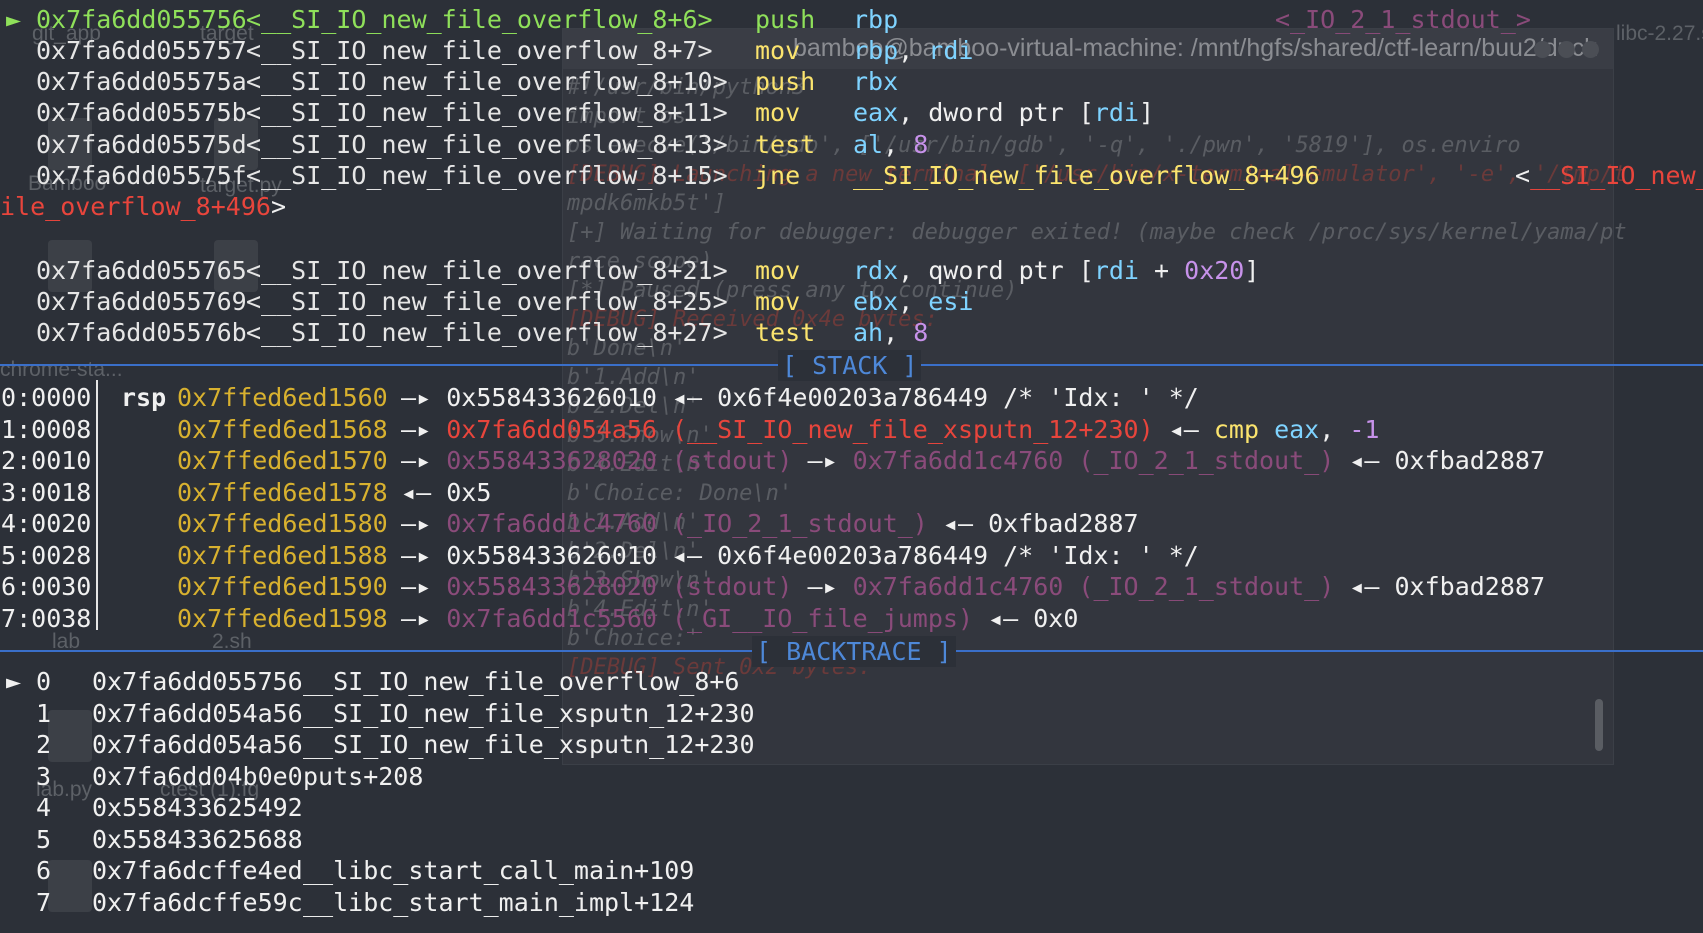 This screenshot has width=1703, height=933. What do you see at coordinates (521, 681) in the screenshot?
I see `frame-symbol: __SI_IO_new_file_overflow_8+6` at bounding box center [521, 681].